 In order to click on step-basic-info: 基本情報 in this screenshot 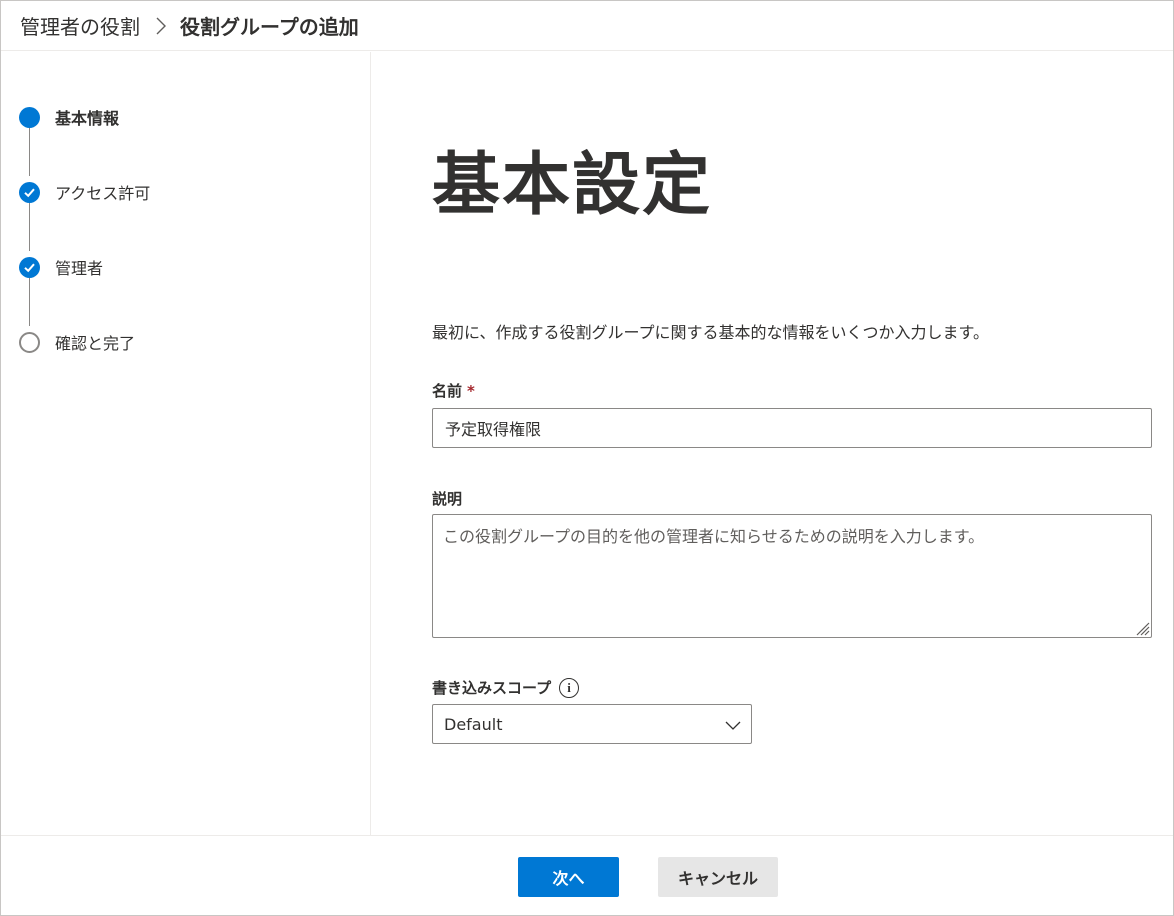, I will do `click(69, 117)`.